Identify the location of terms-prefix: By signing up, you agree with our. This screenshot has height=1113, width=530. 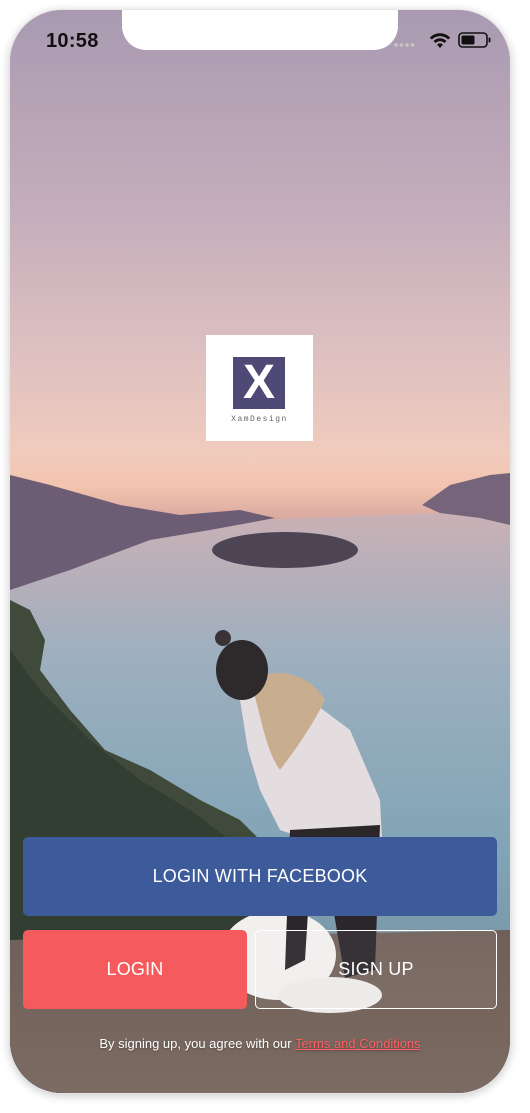
(197, 1043).